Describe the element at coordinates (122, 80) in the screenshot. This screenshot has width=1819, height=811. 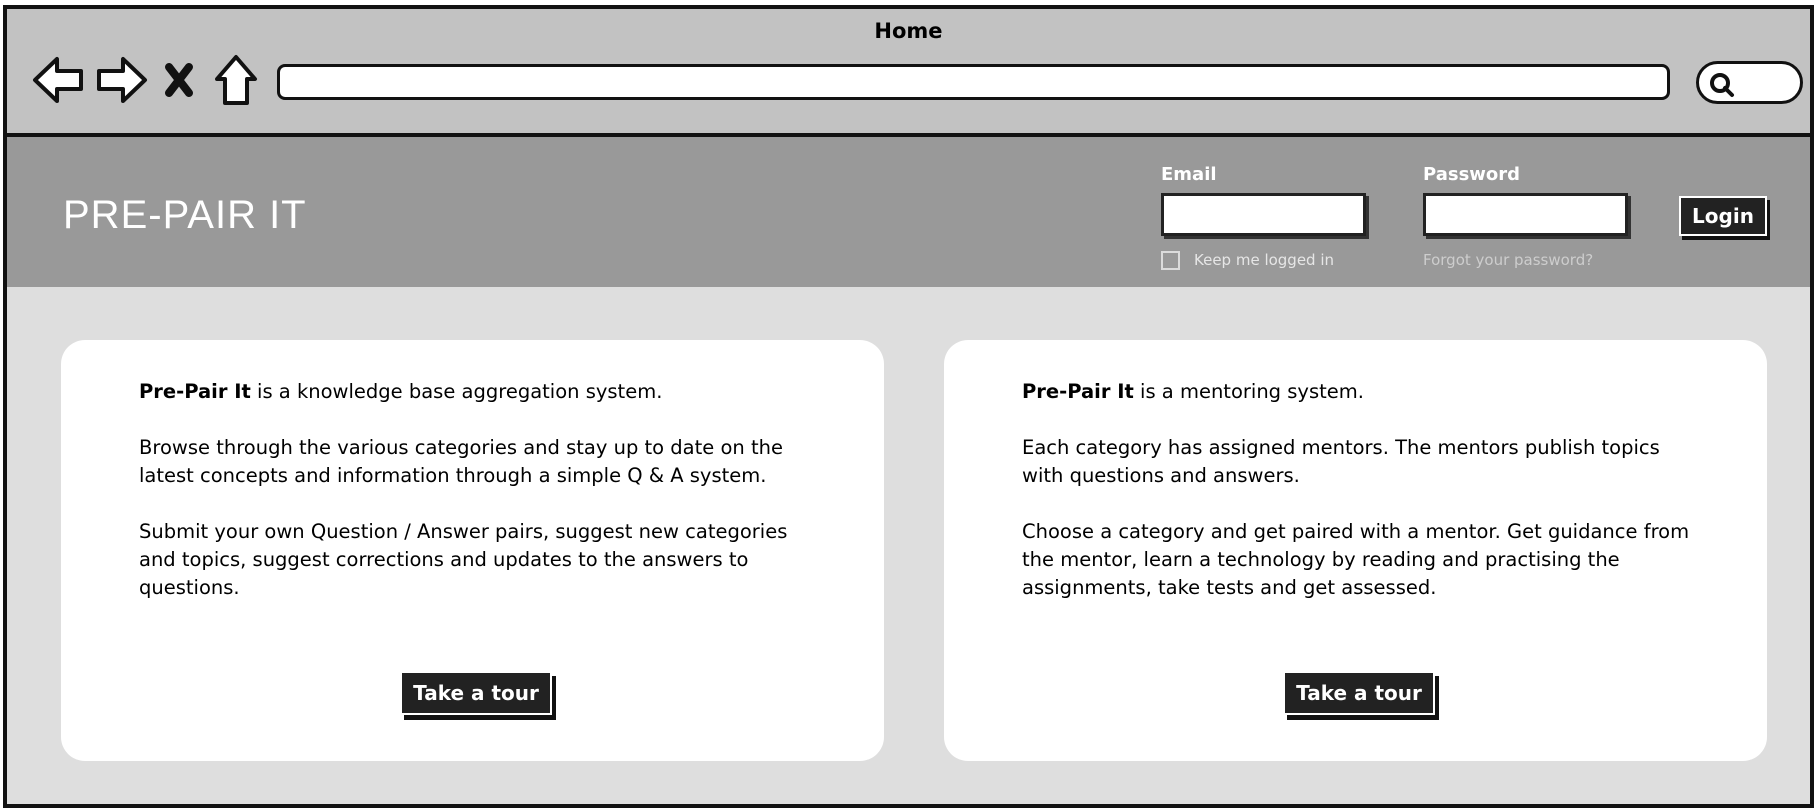
I see `forward-arrow-icon` at that location.